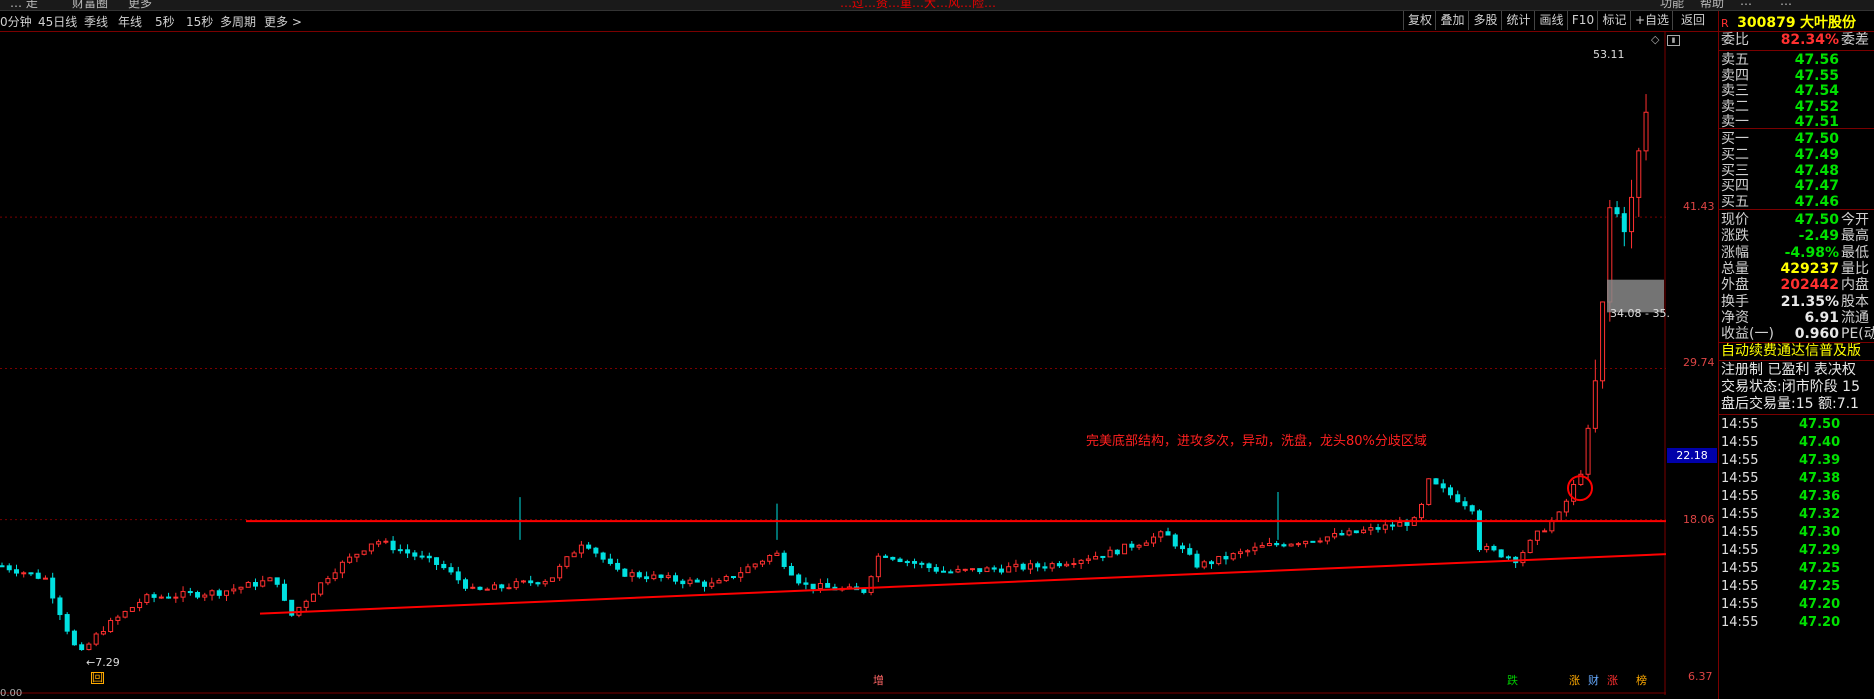  What do you see at coordinates (1816, 220) in the screenshot?
I see `quote-value: 47.50` at bounding box center [1816, 220].